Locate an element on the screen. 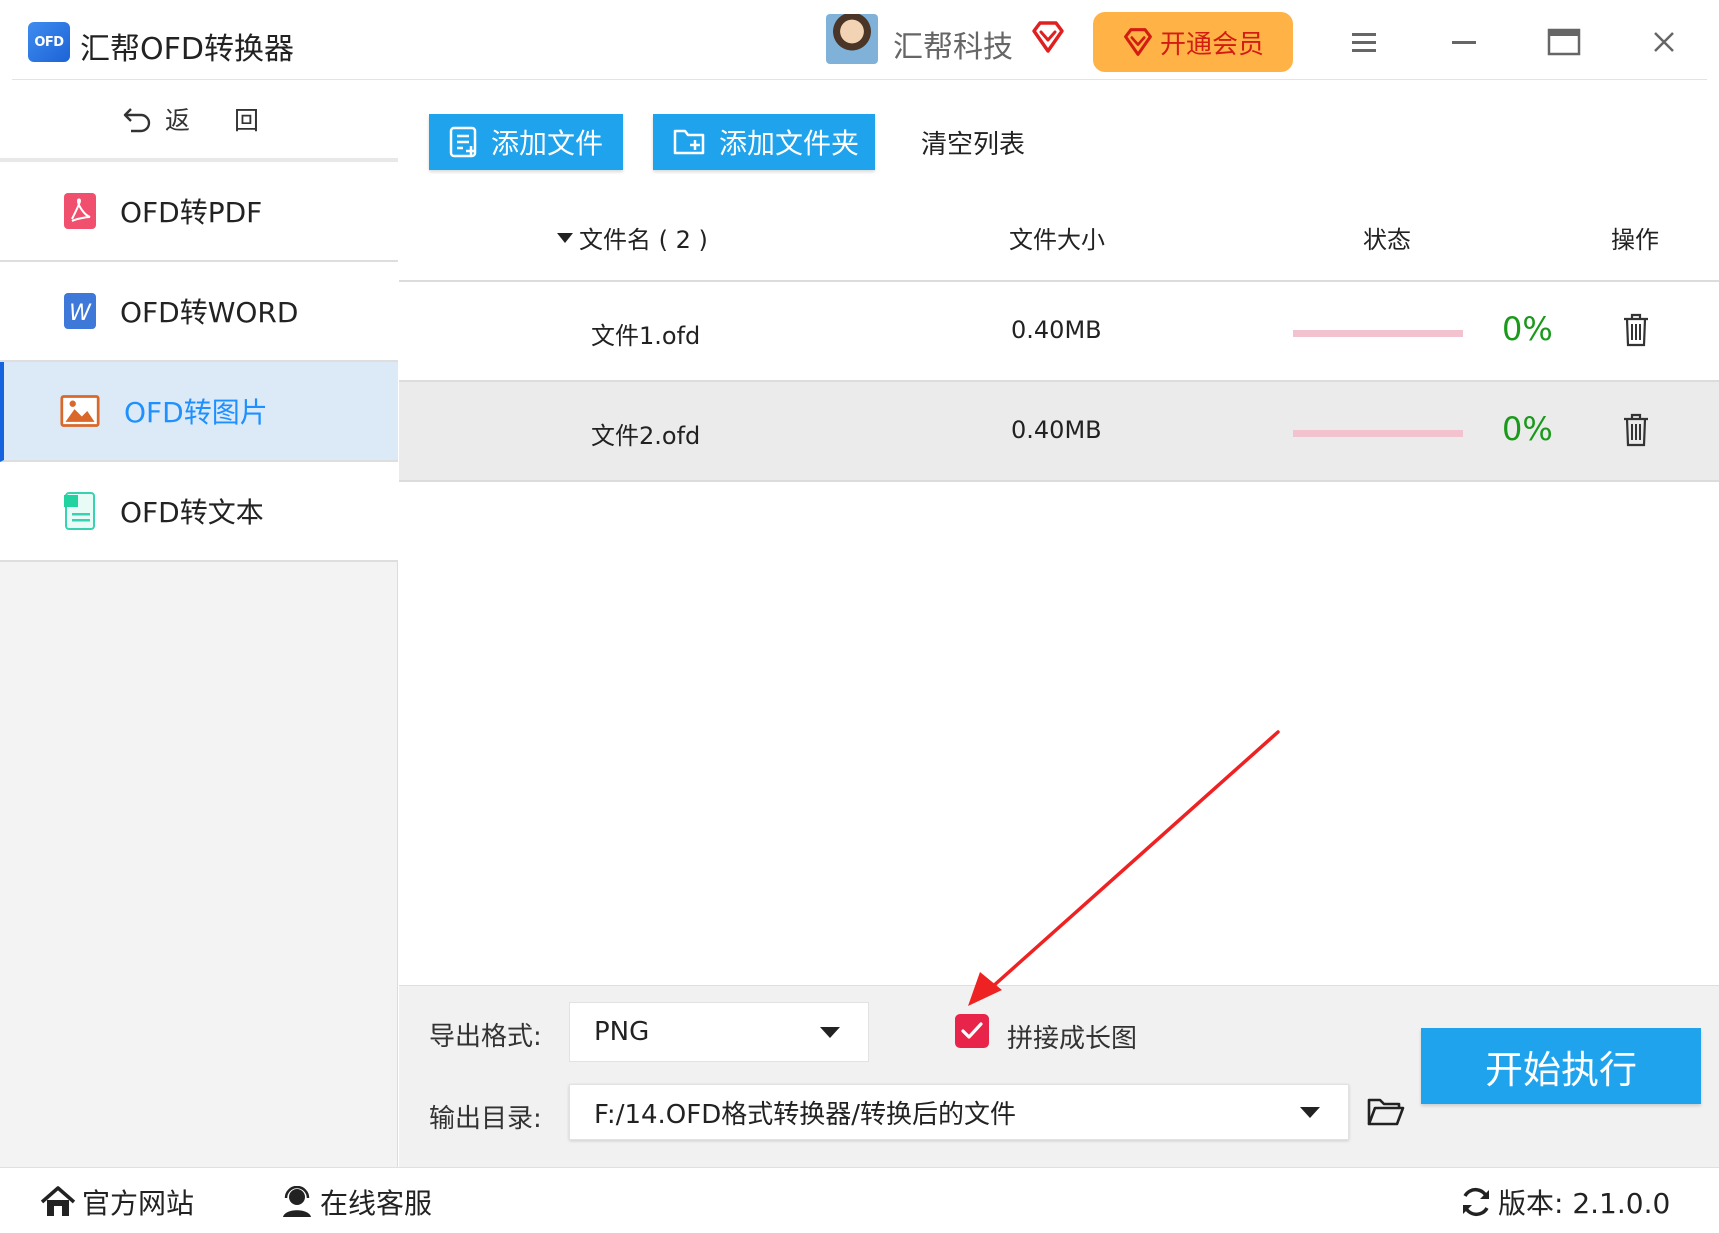 This screenshot has height=1233, width=1719. status-column-header: 状态 is located at coordinates (1387, 240).